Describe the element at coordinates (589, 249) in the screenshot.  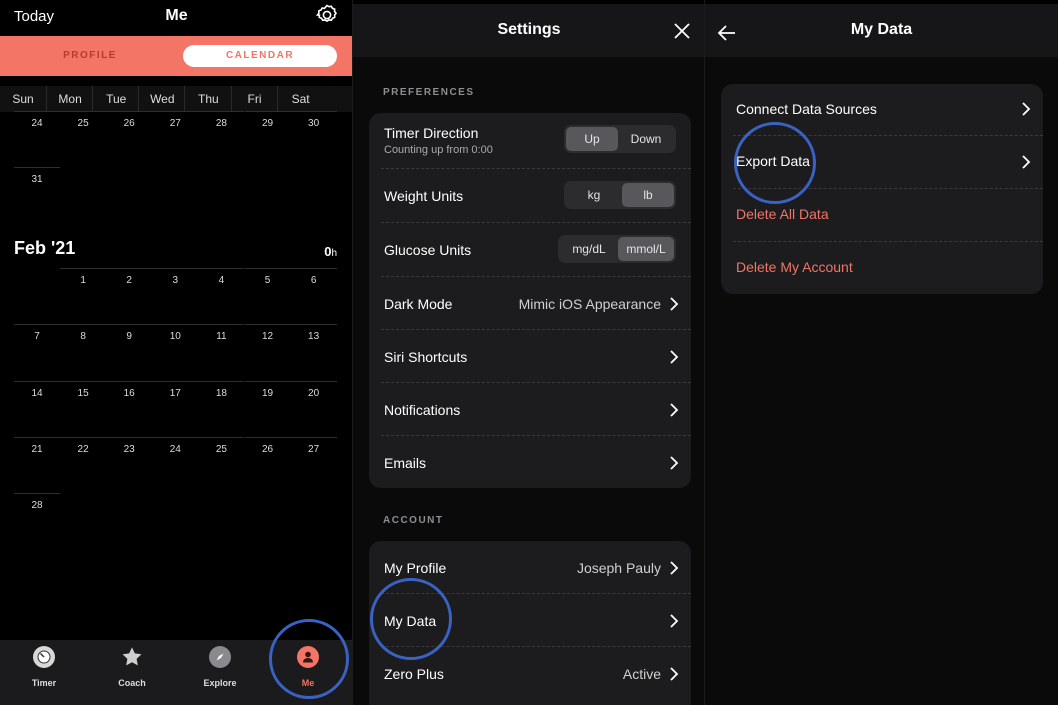
I see `segment-mgdl: mg/dL` at that location.